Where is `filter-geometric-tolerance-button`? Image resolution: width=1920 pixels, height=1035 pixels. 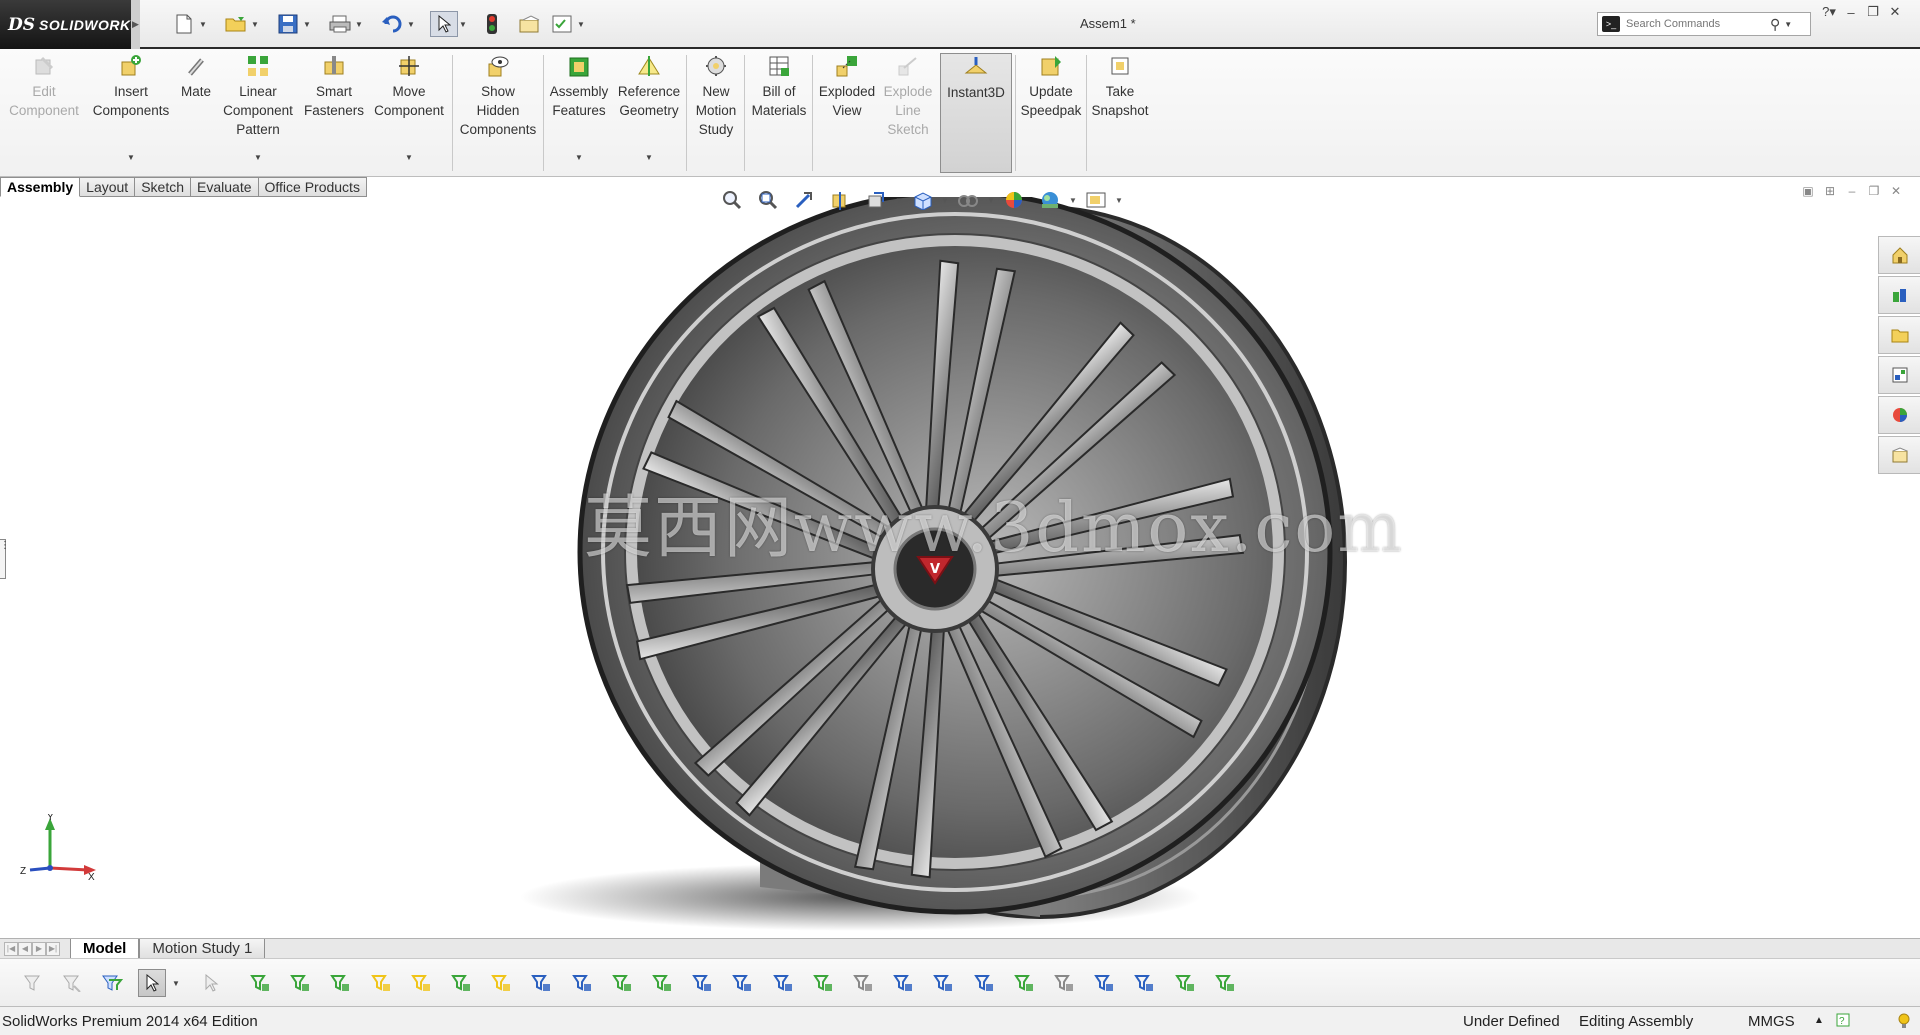 filter-geometric-tolerance-button is located at coordinates (823, 983).